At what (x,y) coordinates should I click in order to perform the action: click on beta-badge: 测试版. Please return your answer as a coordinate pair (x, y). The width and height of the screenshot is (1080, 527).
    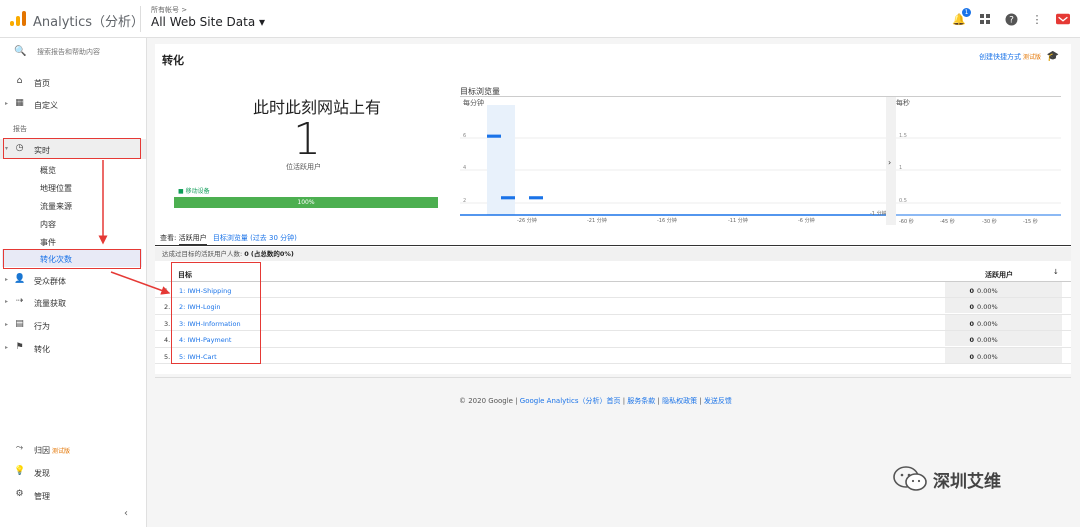
    Looking at the image, I should click on (1031, 57).